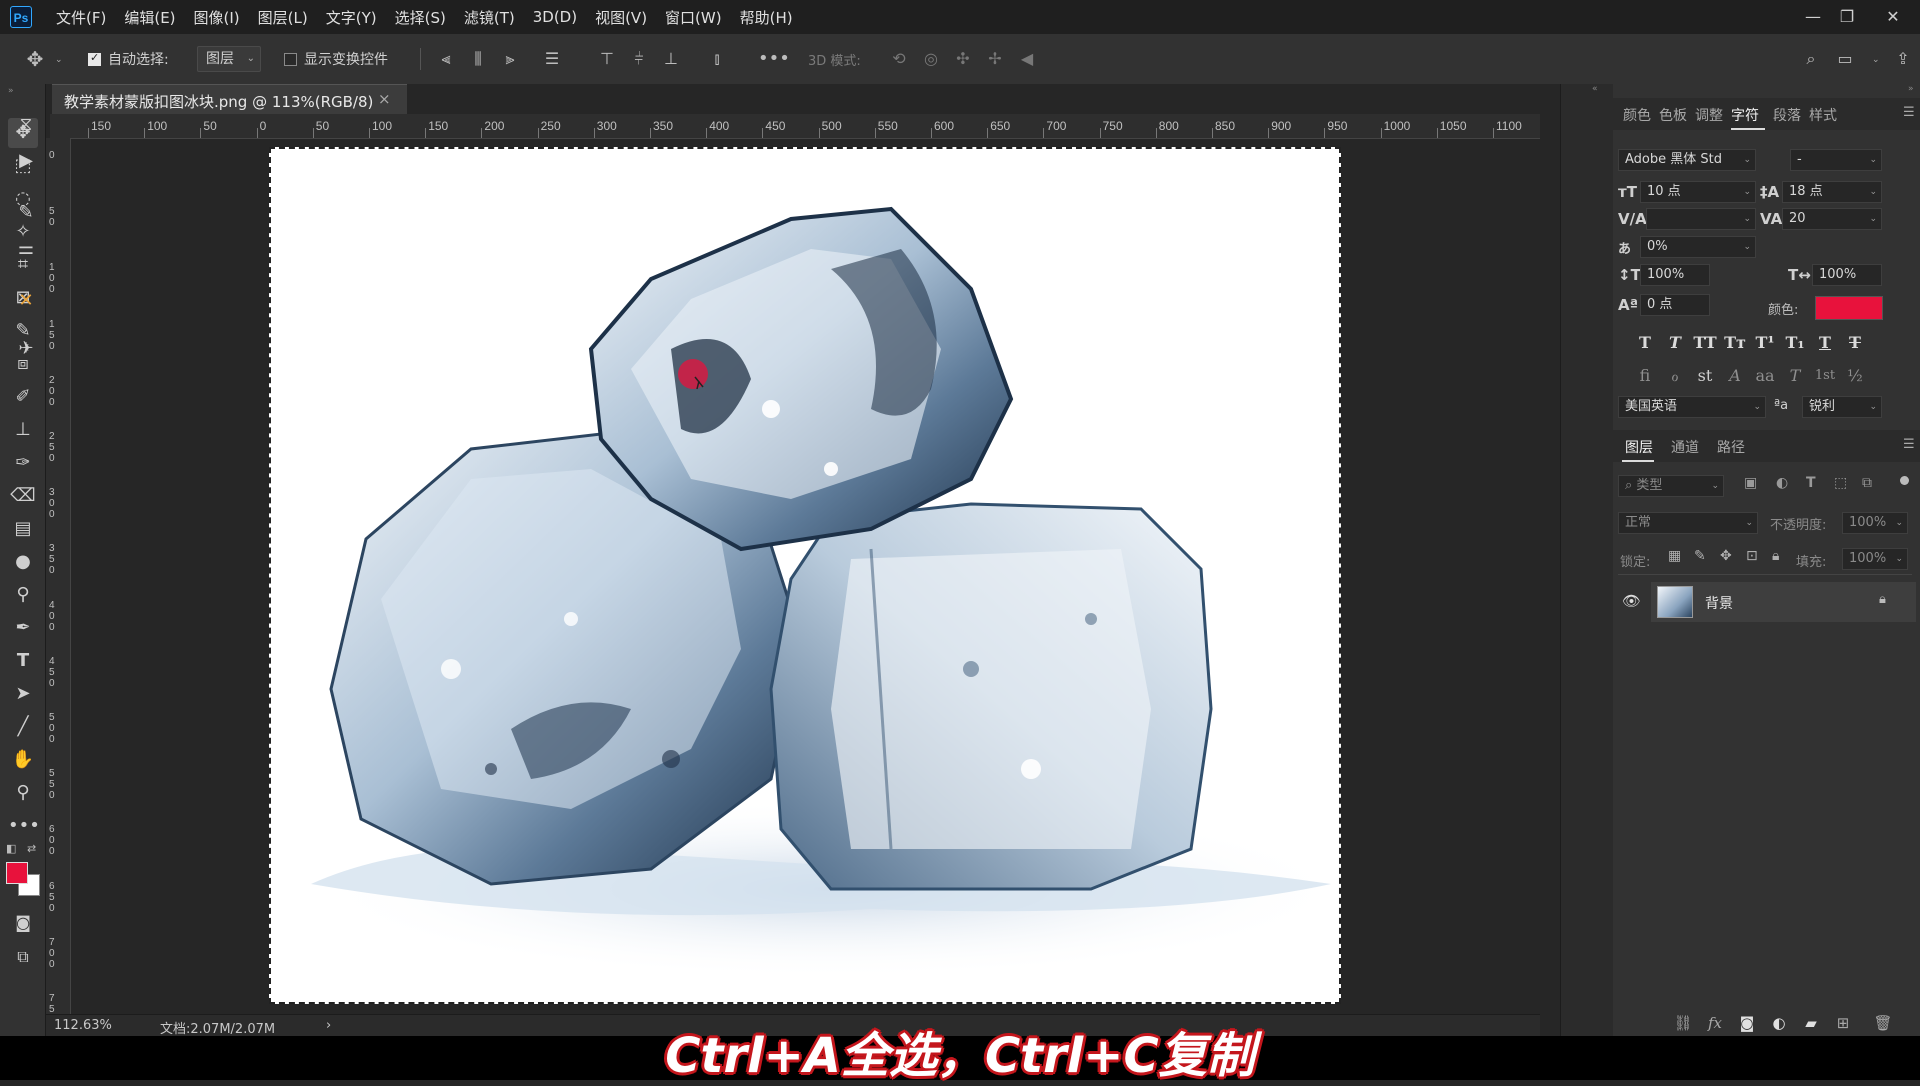  Describe the element at coordinates (931, 59) in the screenshot. I see `3d-roll-icon: ◎` at that location.